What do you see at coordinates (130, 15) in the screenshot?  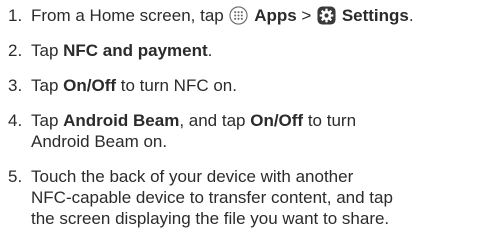 I see `step-text: From a Home screen, tap` at bounding box center [130, 15].